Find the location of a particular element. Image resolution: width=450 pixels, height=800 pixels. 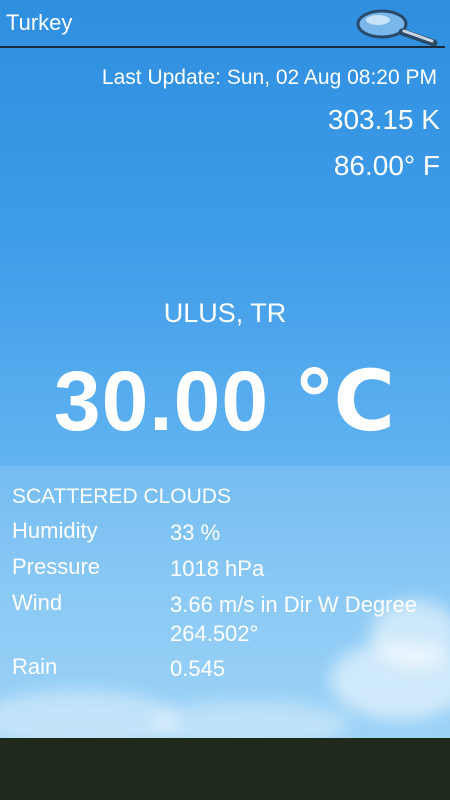

search-icon is located at coordinates (397, 28).